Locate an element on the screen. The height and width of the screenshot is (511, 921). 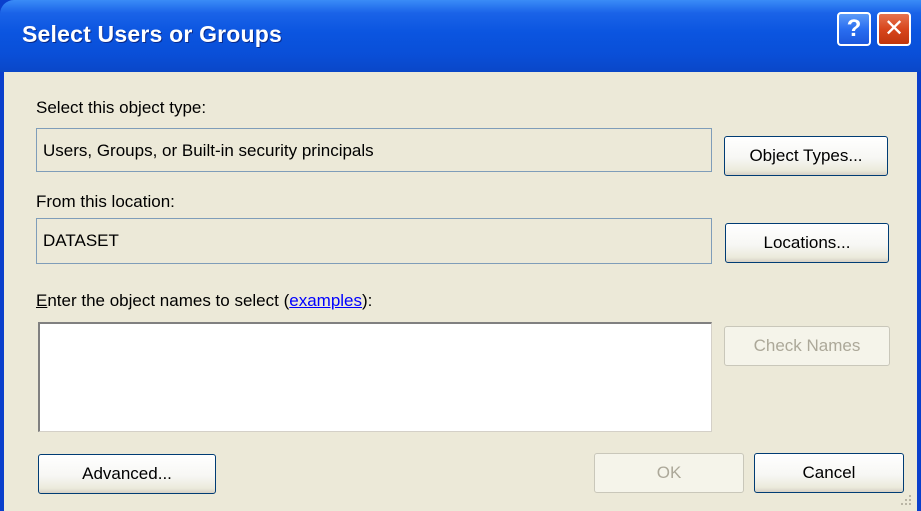
location-field: DATASET is located at coordinates (374, 241).